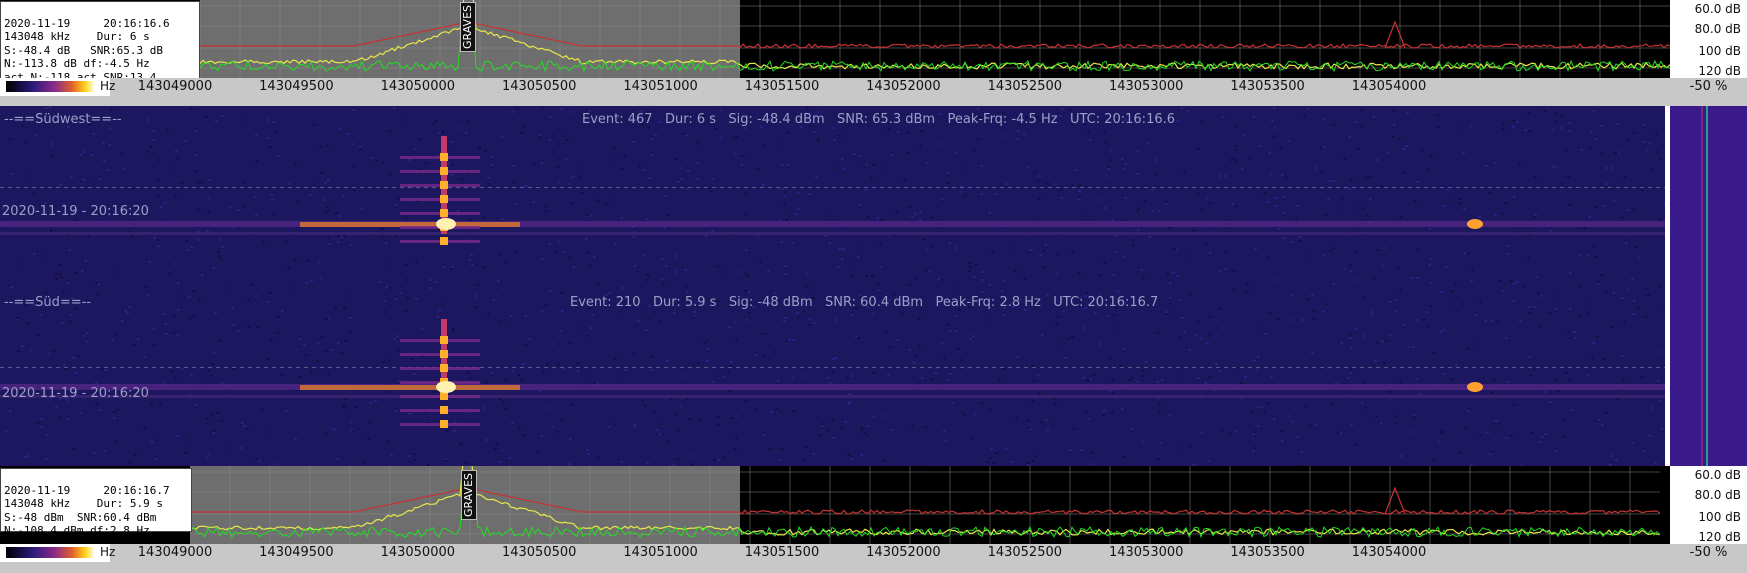  What do you see at coordinates (444, 199) in the screenshot?
I see `carrier-blob` at bounding box center [444, 199].